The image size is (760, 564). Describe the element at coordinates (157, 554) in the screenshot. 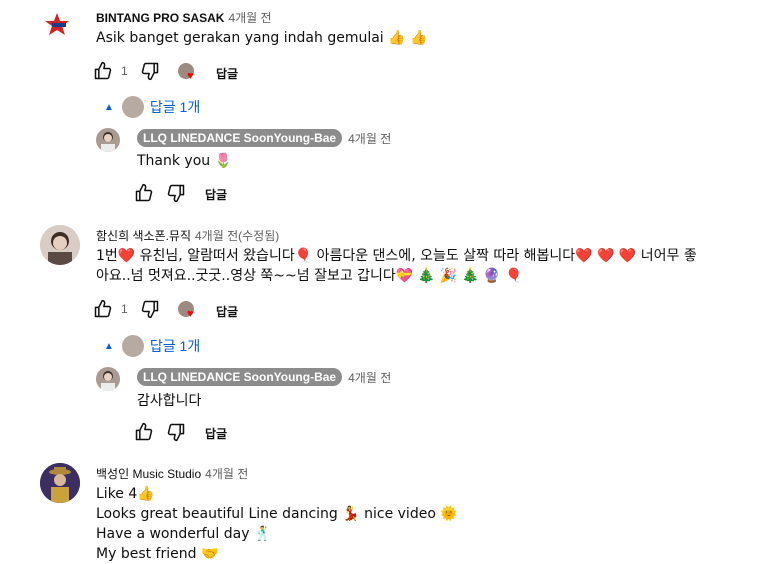

I see `comment-text-line: My best friend 🤝` at that location.